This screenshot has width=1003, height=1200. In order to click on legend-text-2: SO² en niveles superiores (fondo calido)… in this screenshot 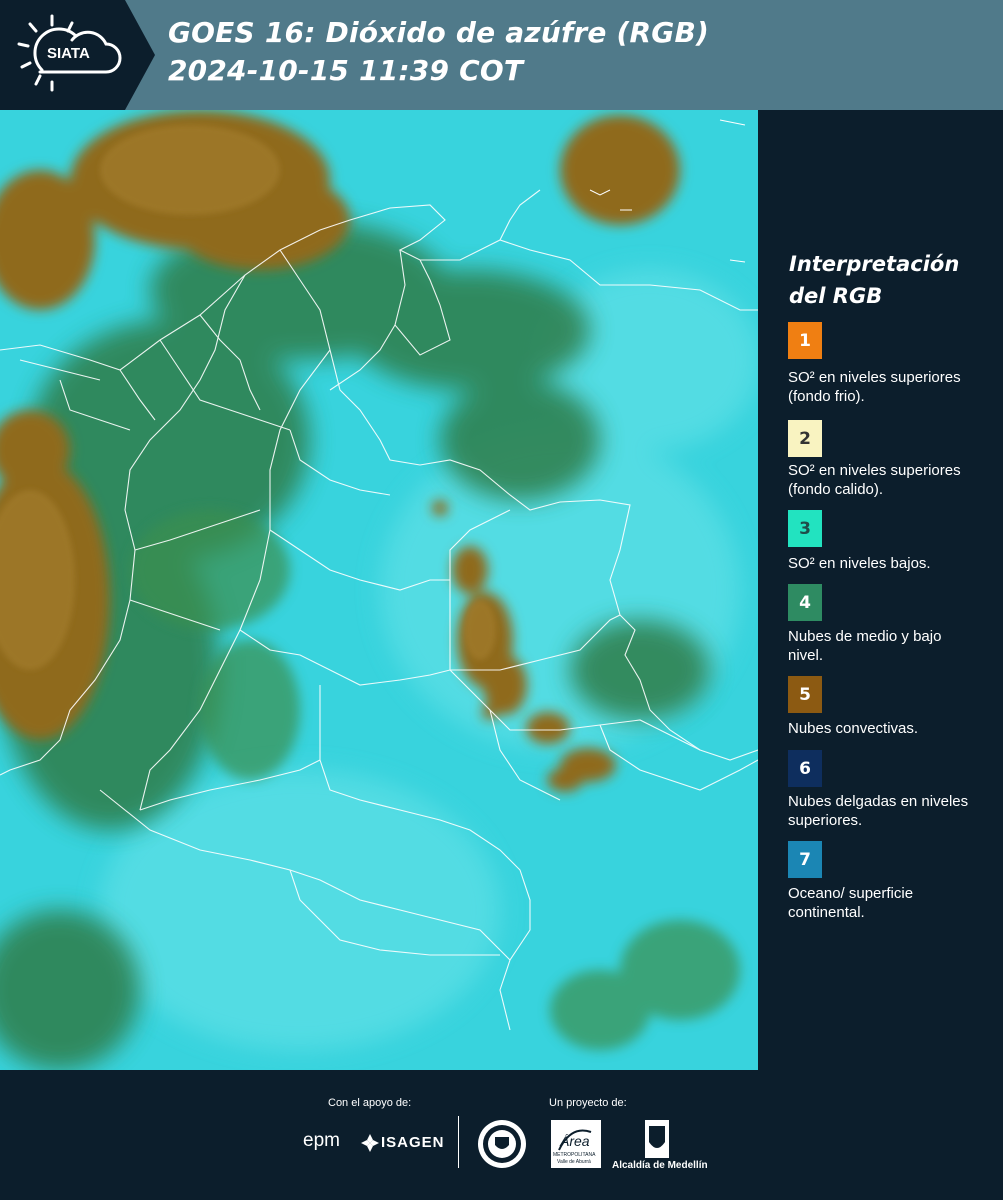, I will do `click(874, 480)`.